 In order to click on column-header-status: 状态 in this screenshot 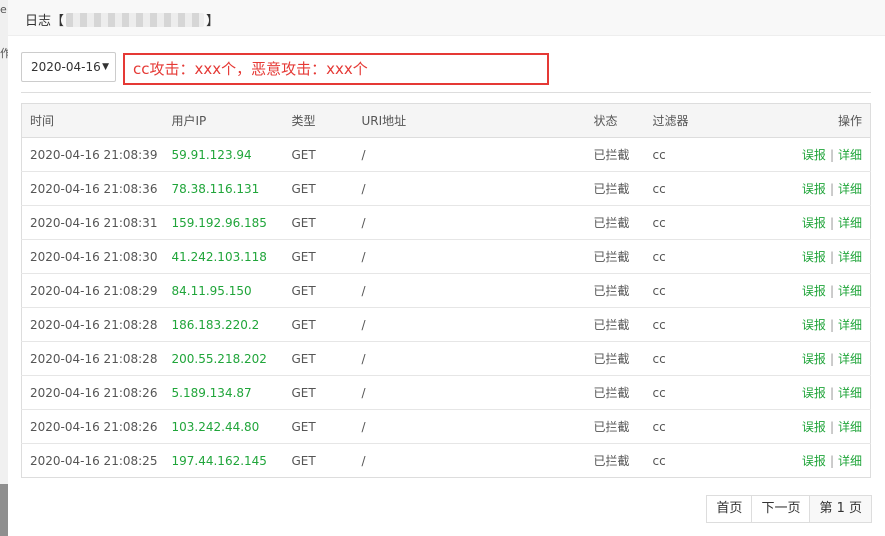, I will do `click(623, 120)`.